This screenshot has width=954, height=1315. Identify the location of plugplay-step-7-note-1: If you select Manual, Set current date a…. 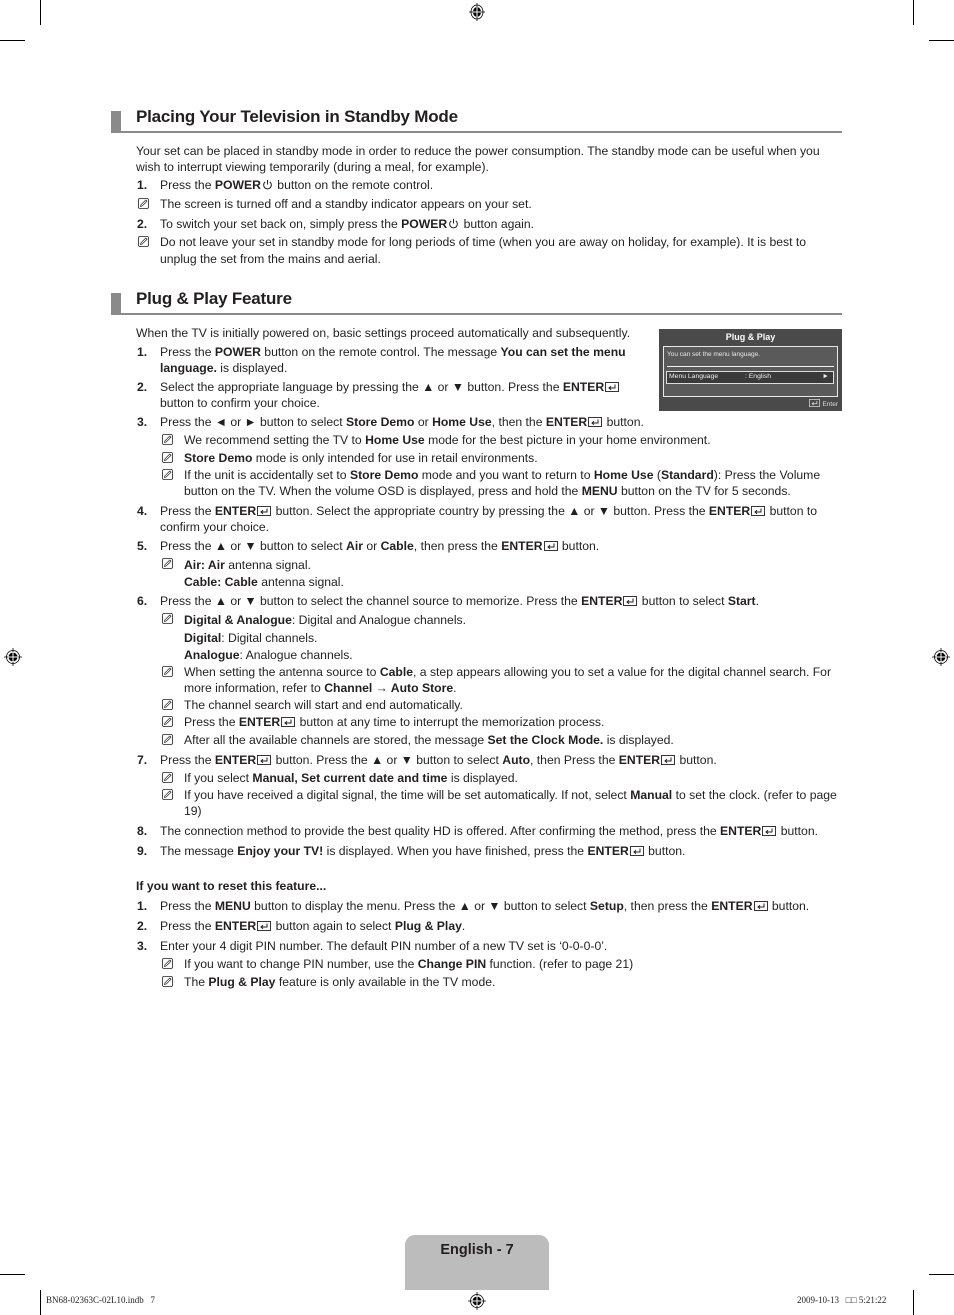
(351, 779).